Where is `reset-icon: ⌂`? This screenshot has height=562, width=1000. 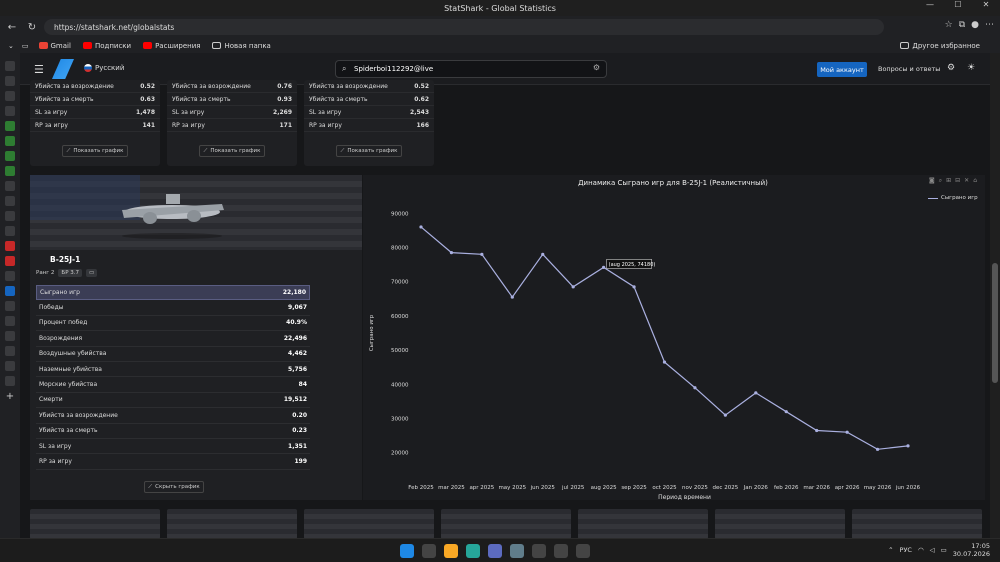 reset-icon: ⌂ is located at coordinates (975, 181).